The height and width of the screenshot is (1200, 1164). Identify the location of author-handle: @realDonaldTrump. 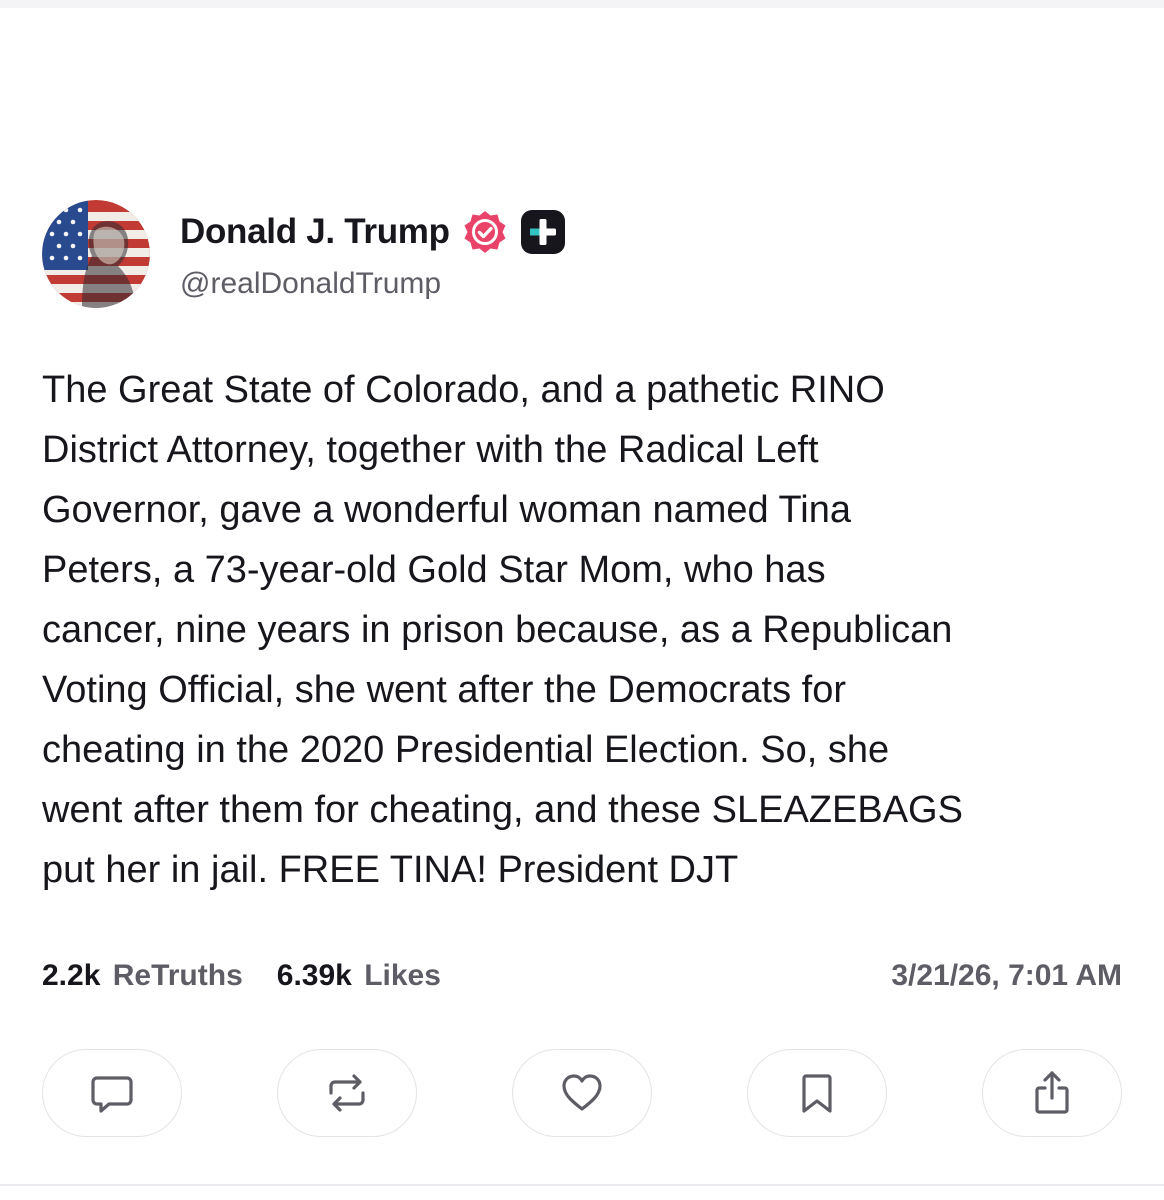
(373, 284).